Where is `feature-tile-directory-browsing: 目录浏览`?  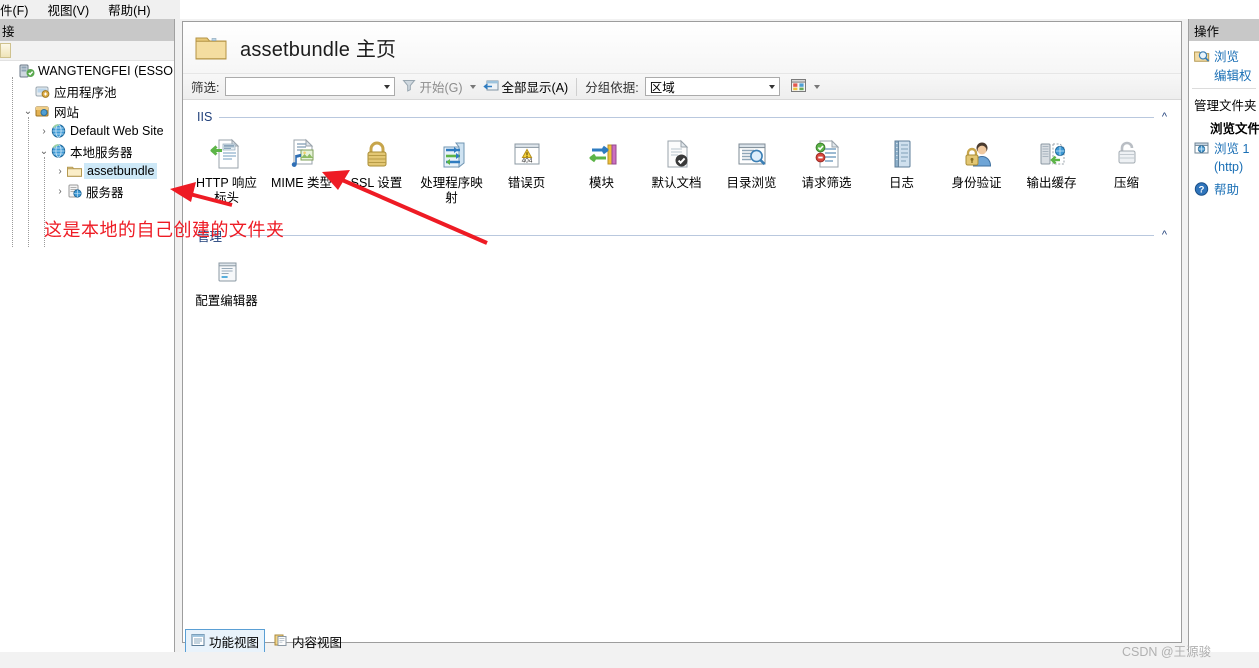 feature-tile-directory-browsing: 目录浏览 is located at coordinates (751, 171).